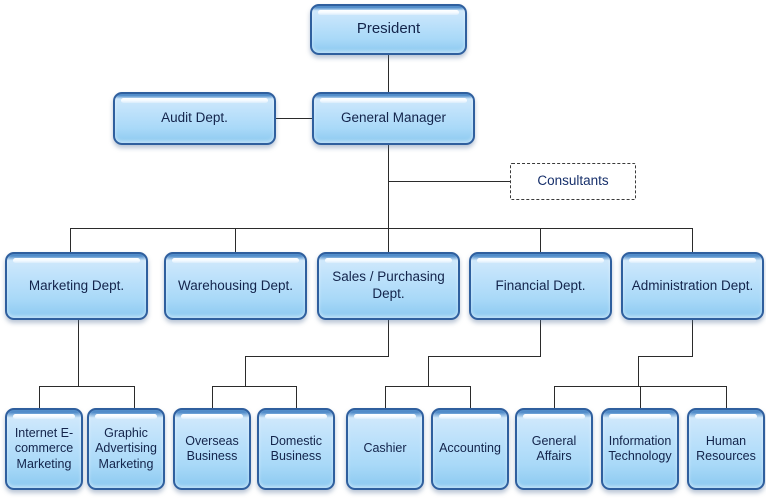  I want to click on connector-drop-internet-ecommerce-marketing, so click(39, 397).